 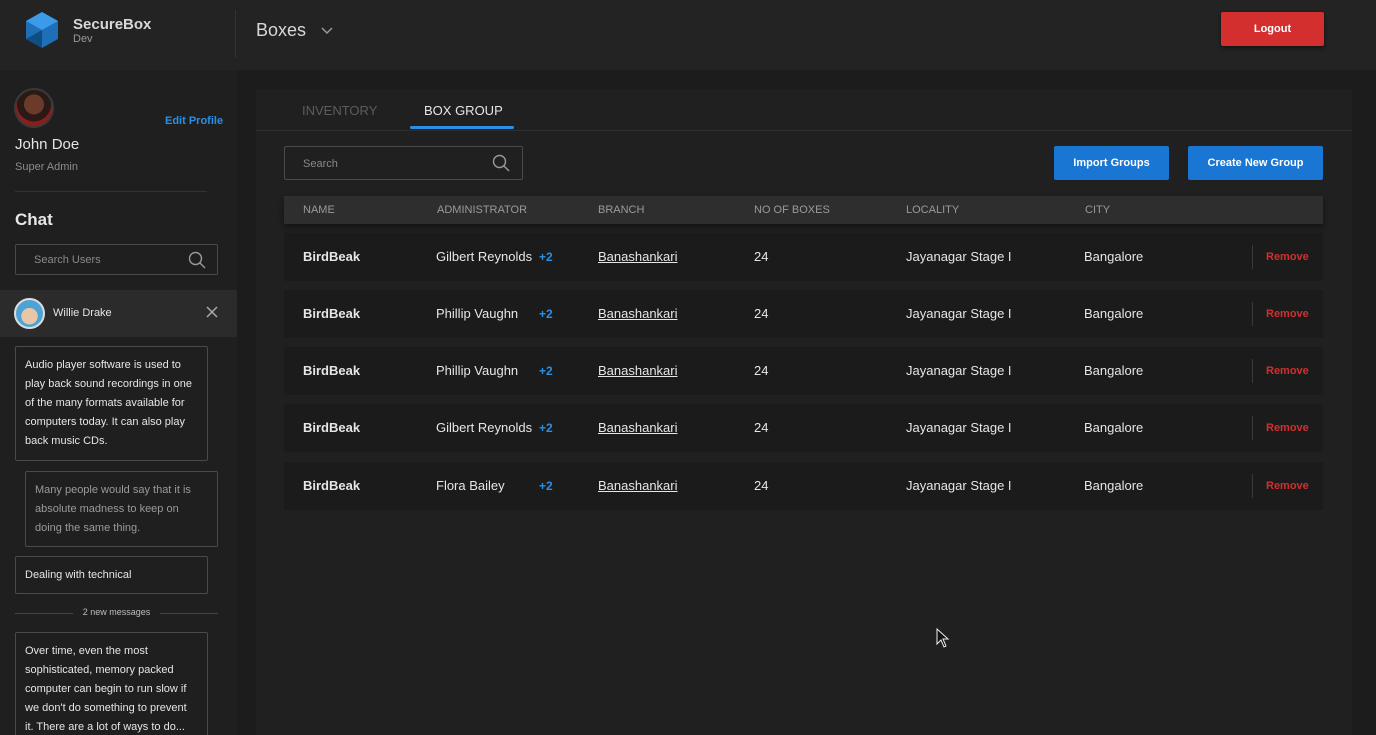 What do you see at coordinates (319, 210) in the screenshot?
I see `column-header-name: NAME` at bounding box center [319, 210].